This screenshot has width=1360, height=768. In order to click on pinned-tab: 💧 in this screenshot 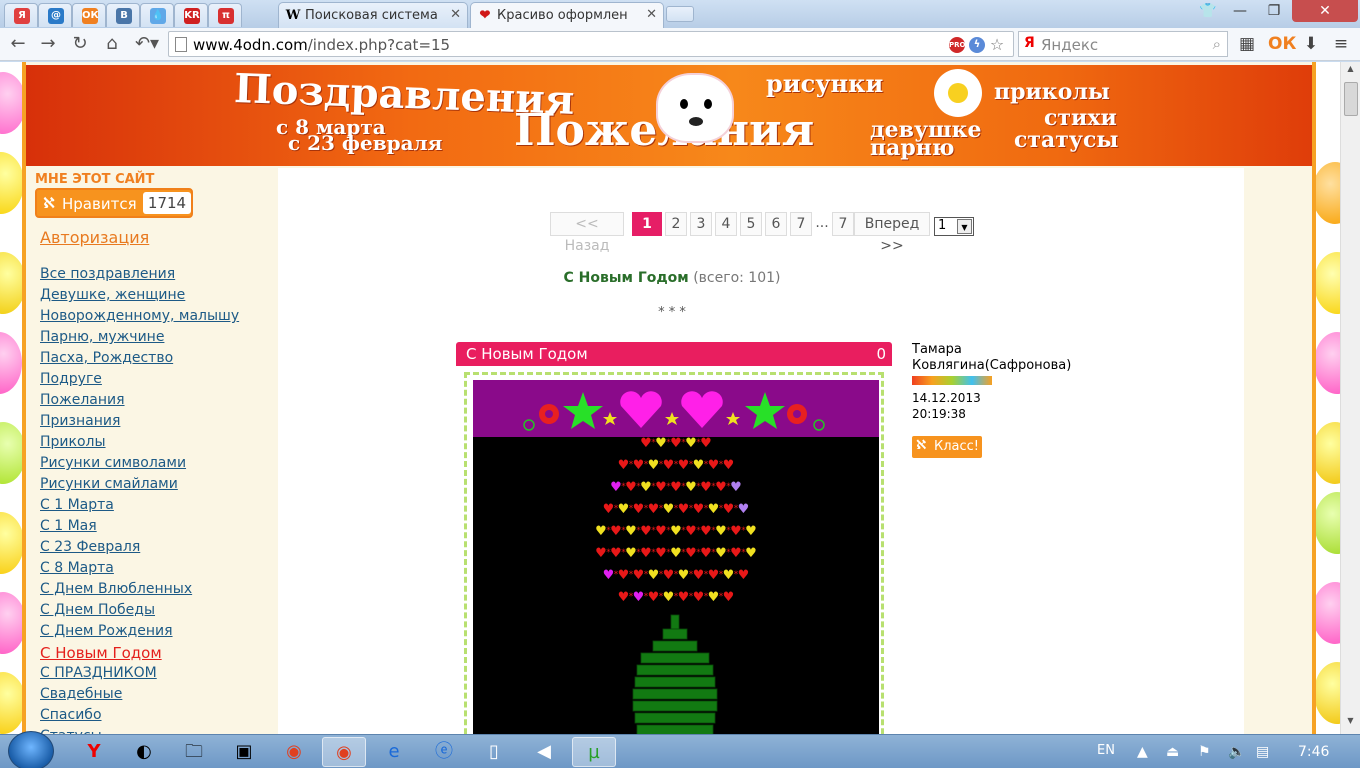, I will do `click(157, 15)`.